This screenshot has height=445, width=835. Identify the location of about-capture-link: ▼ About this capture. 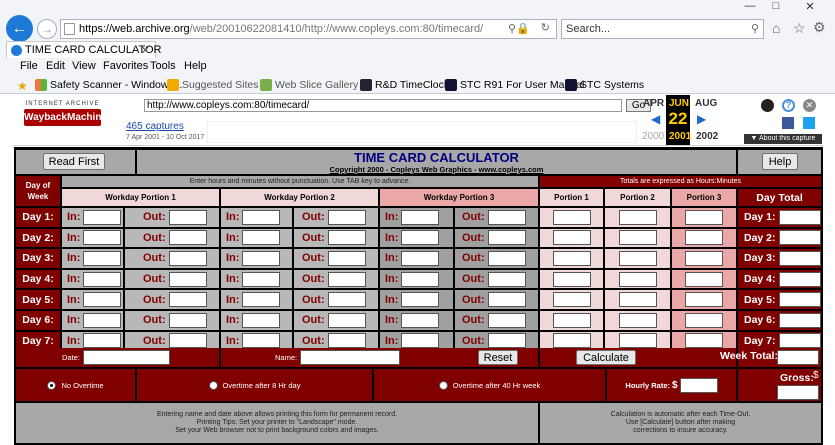
(783, 139).